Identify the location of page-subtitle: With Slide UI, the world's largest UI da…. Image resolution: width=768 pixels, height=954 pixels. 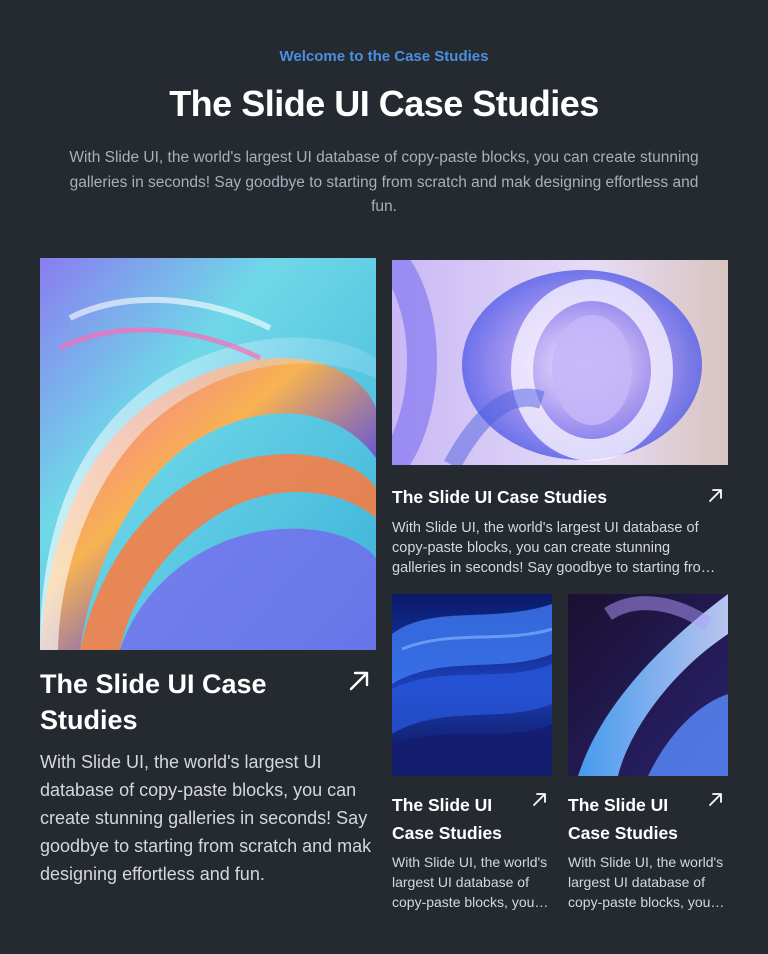
(384, 182).